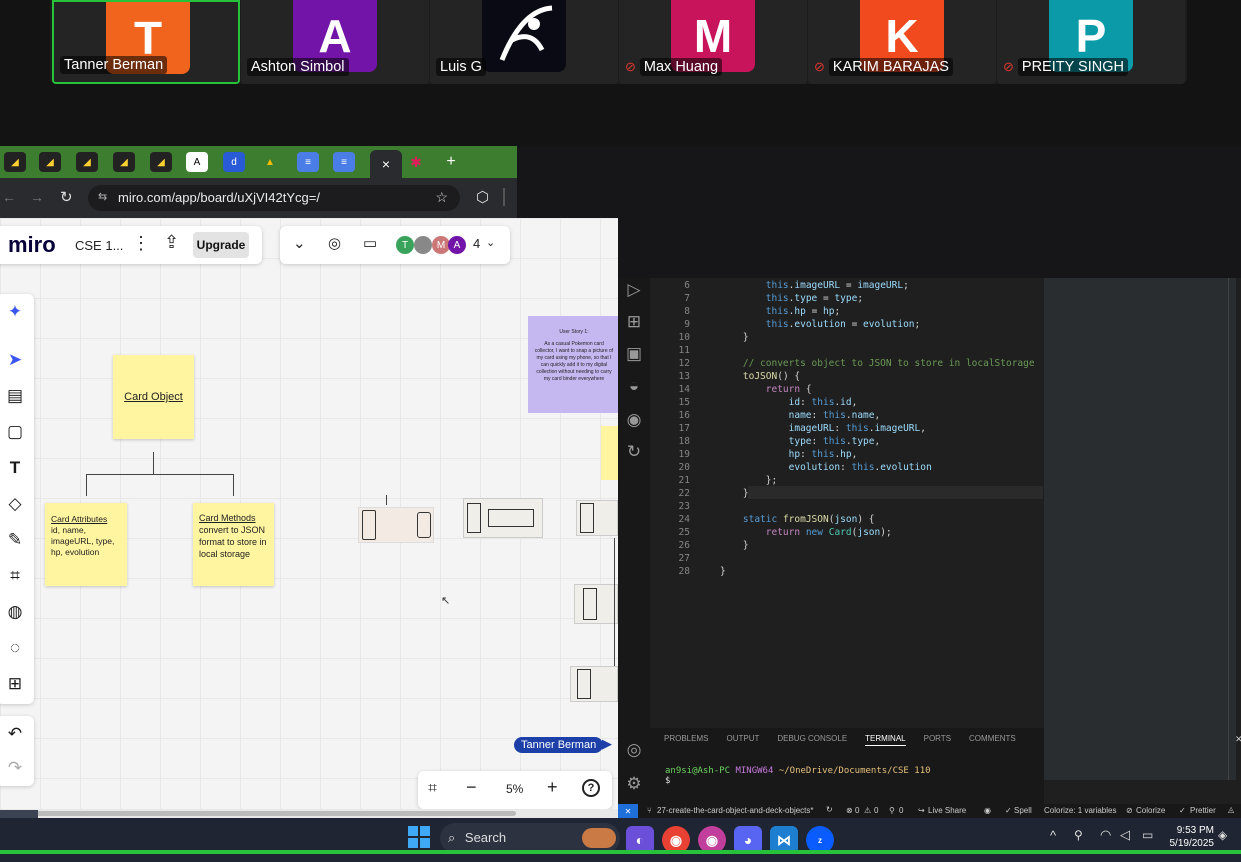 The height and width of the screenshot is (862, 1241). I want to click on live-share-status: Live Share, so click(947, 810).